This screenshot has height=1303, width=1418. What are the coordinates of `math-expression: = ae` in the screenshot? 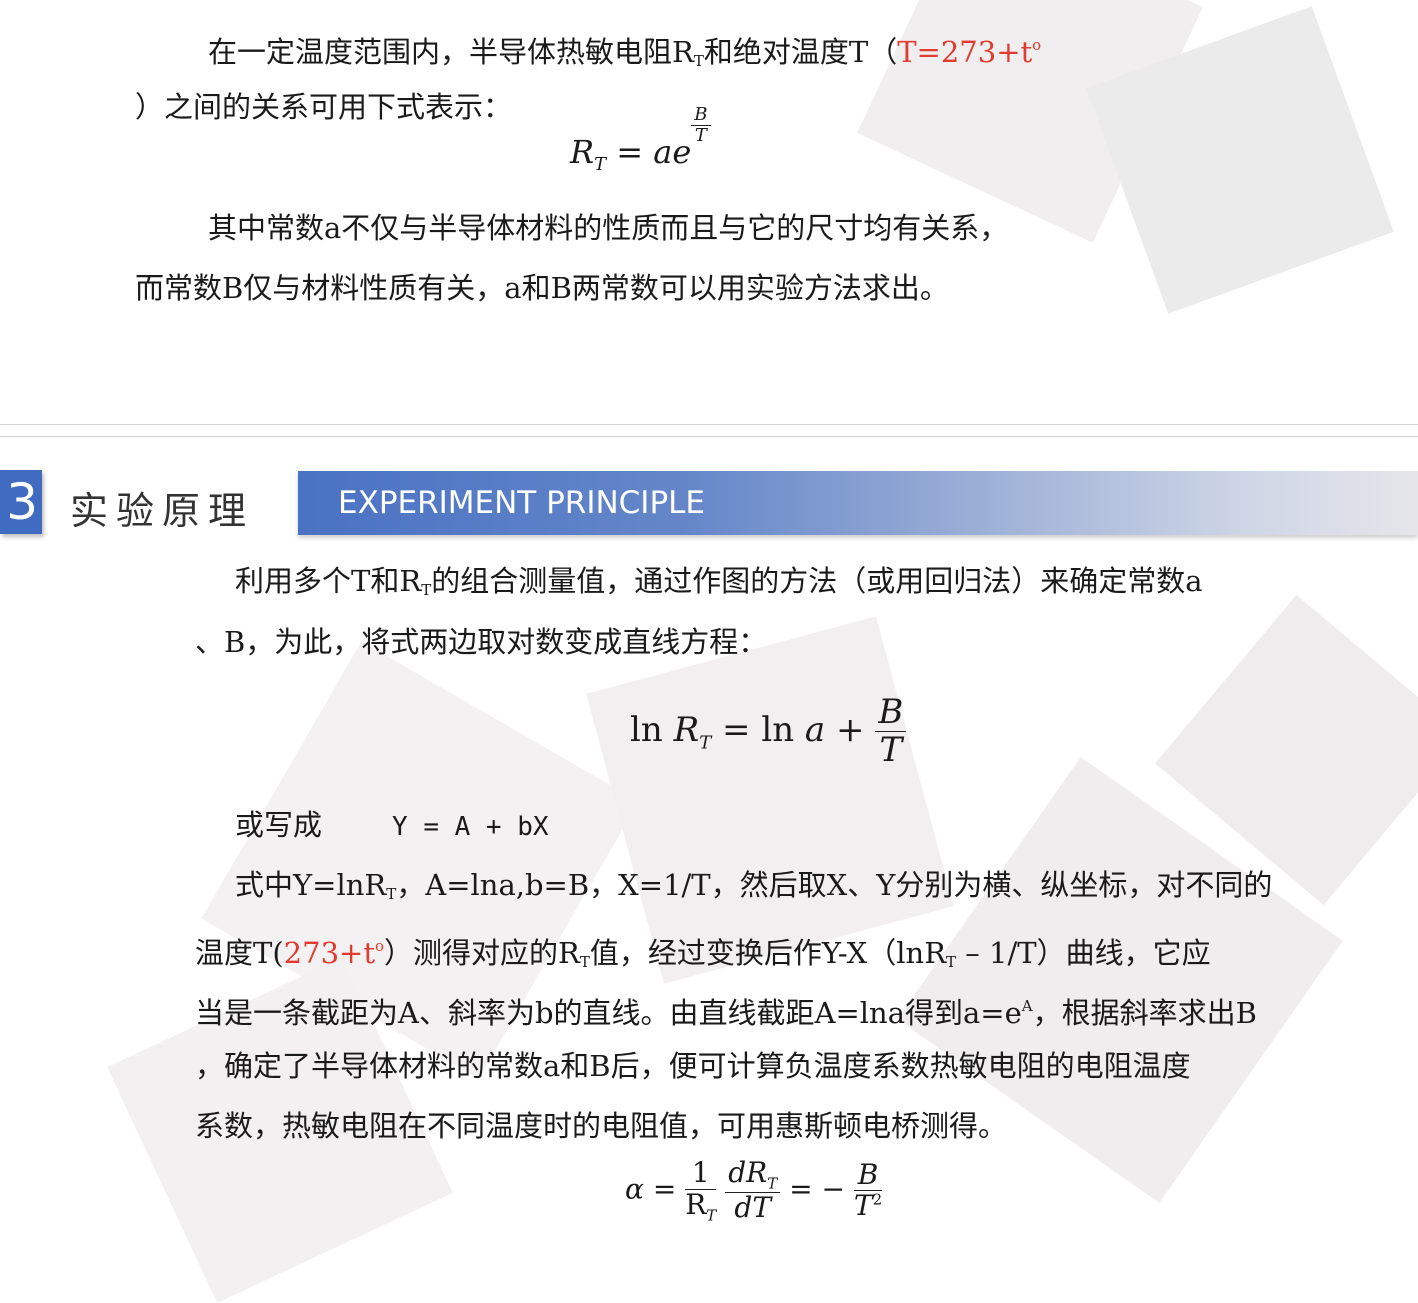 It's located at (654, 151).